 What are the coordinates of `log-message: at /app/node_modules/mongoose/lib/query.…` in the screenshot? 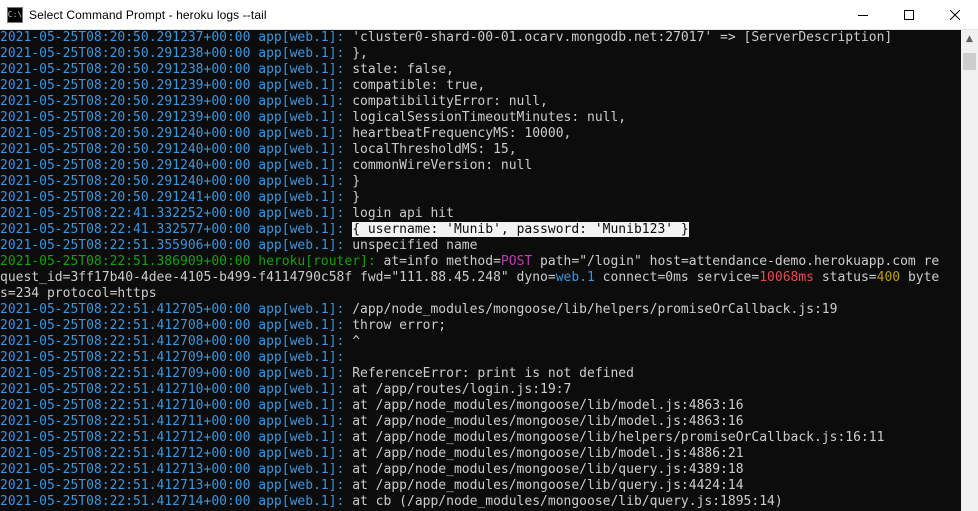 It's located at (544, 469).